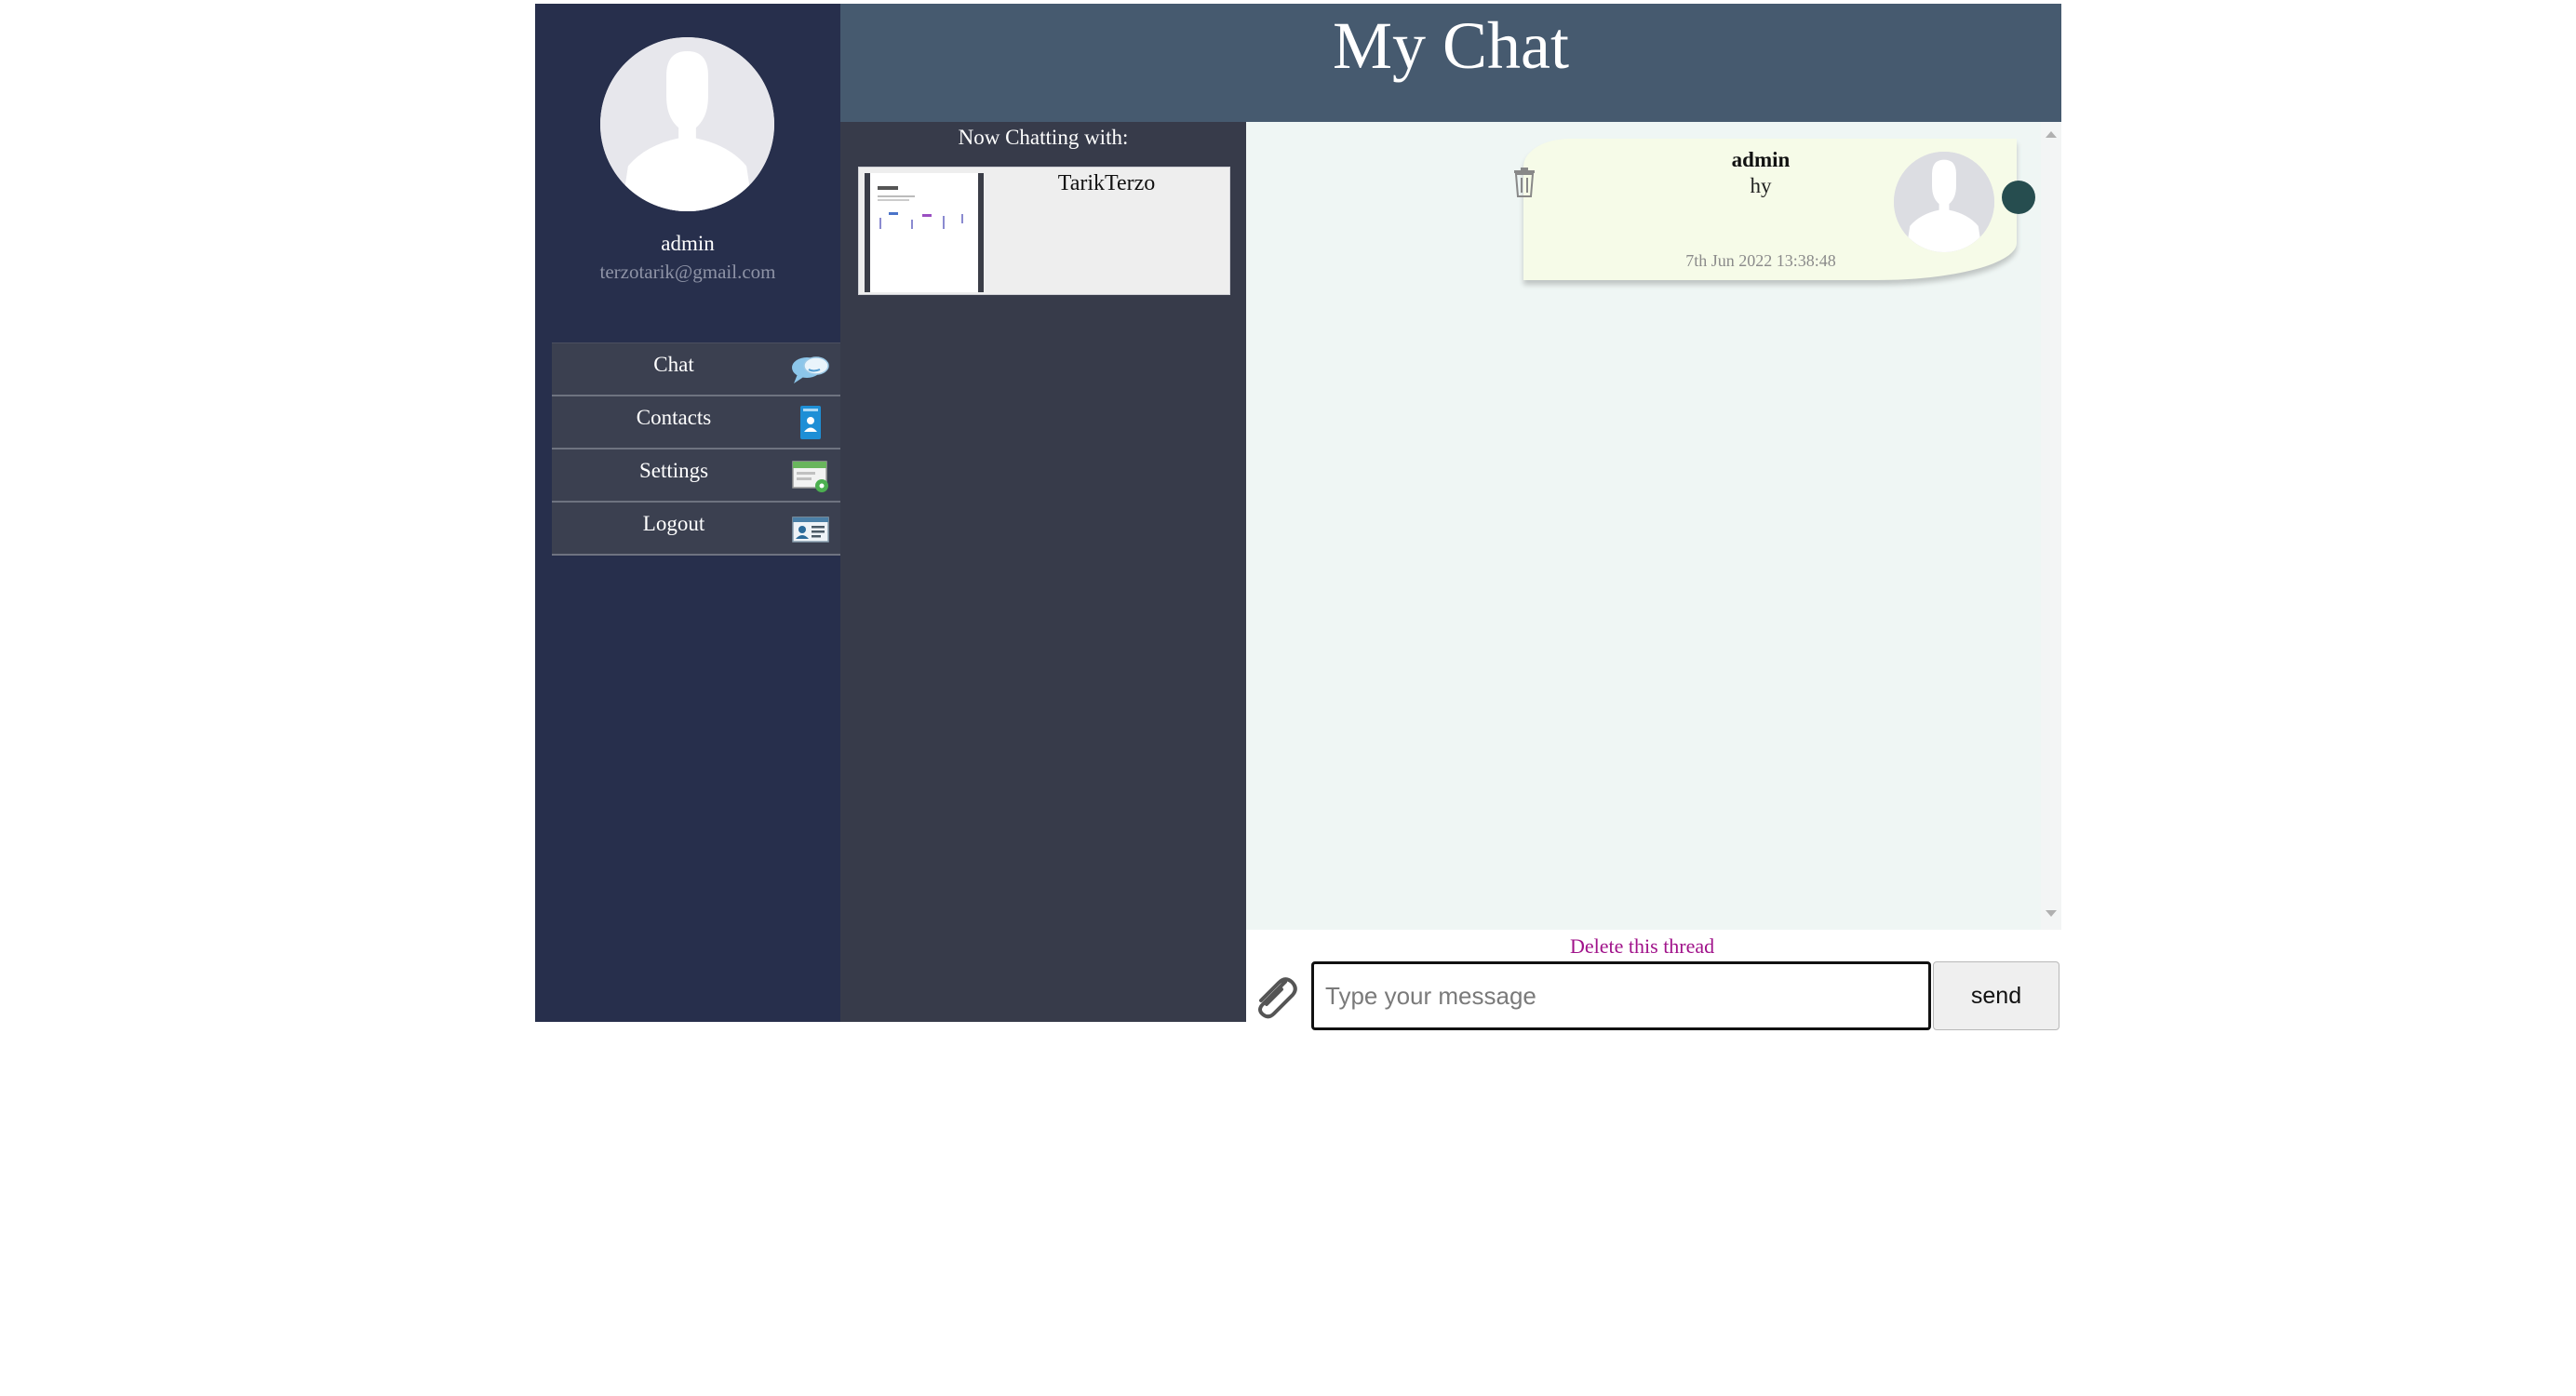 The width and height of the screenshot is (2576, 1396). Describe the element at coordinates (2051, 134) in the screenshot. I see `scroll-up-arrow-icon` at that location.